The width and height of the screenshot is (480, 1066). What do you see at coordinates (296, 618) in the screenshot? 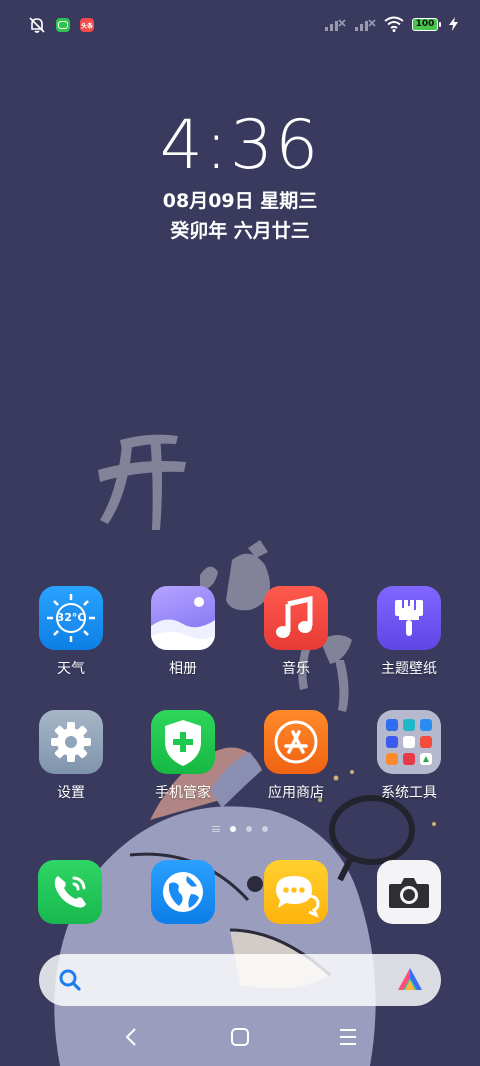
I see `music-icon` at bounding box center [296, 618].